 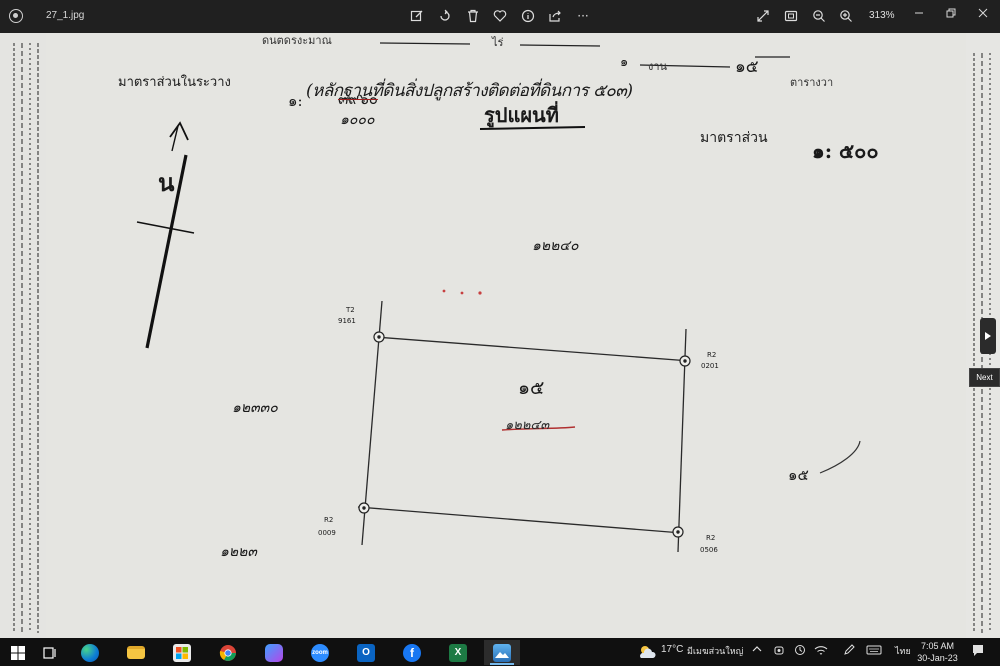 I want to click on plot-parcel-number: ๑๒๒๔๓, so click(x=527, y=425).